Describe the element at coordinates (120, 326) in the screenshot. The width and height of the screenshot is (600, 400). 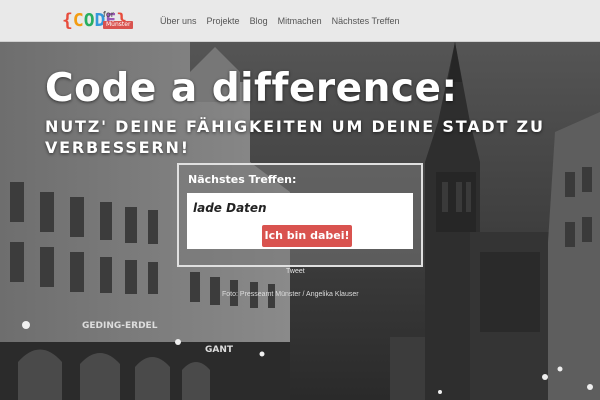
I see `shop-sign-left: GEDING-ERDEL` at that location.